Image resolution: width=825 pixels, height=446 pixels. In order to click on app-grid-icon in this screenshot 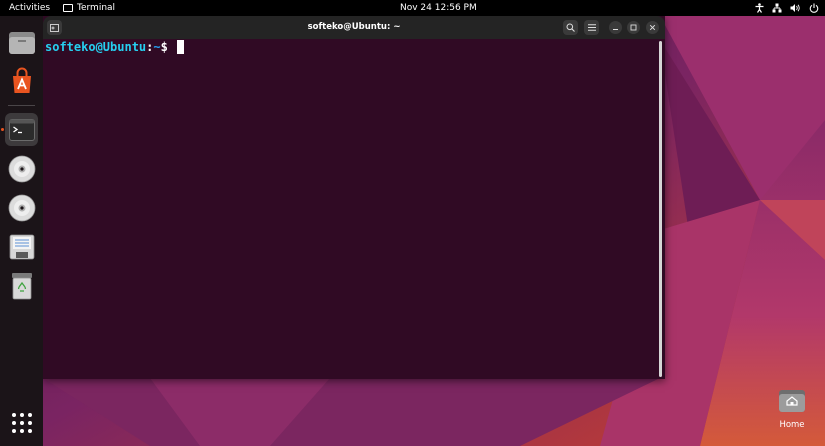, I will do `click(21, 422)`.